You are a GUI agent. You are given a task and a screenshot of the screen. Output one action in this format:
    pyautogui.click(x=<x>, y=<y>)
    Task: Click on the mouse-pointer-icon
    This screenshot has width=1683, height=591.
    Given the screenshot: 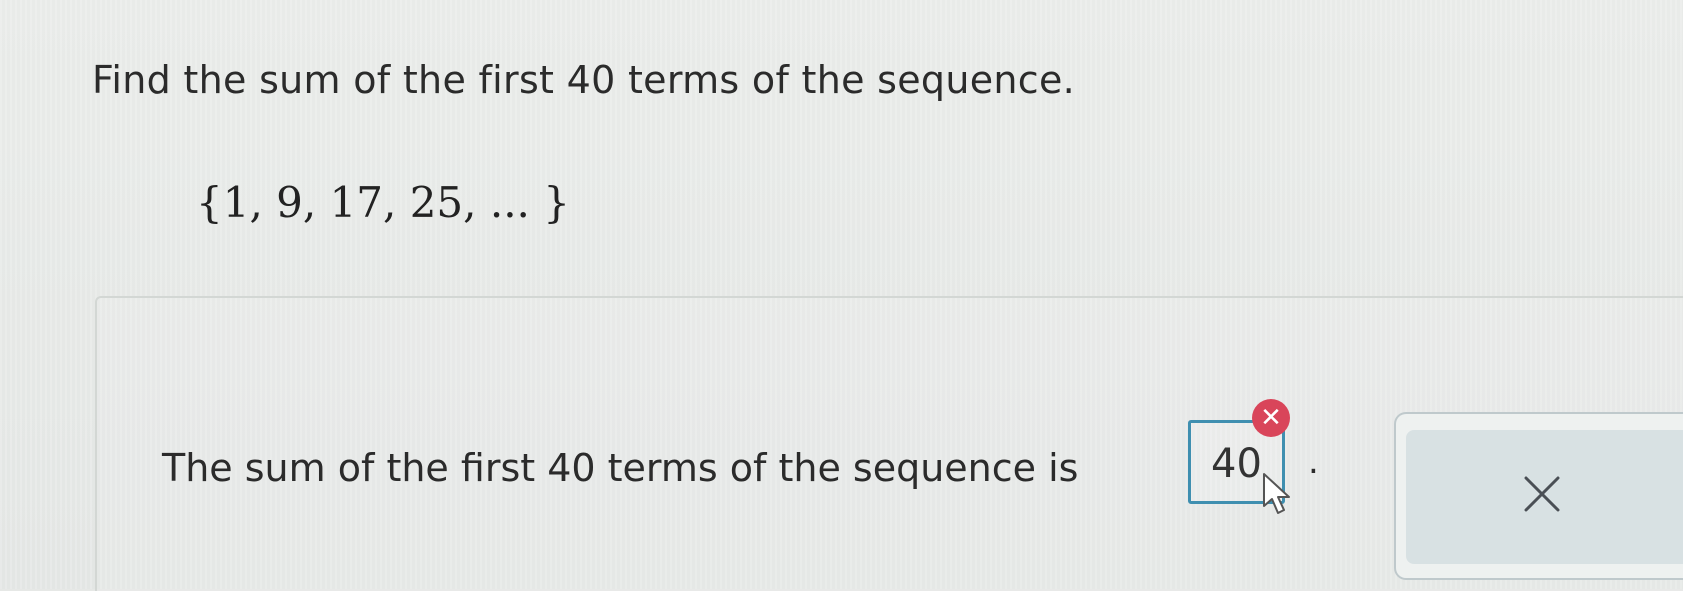 What is the action you would take?
    pyautogui.click(x=1276, y=493)
    